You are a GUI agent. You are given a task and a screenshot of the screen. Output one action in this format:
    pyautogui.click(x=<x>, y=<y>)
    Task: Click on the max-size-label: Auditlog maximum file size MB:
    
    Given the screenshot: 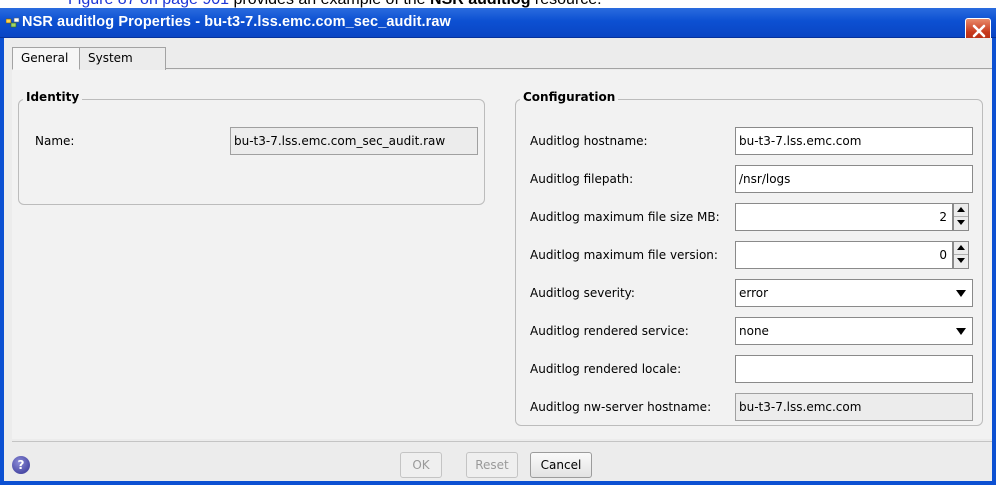 What is the action you would take?
    pyautogui.click(x=625, y=217)
    